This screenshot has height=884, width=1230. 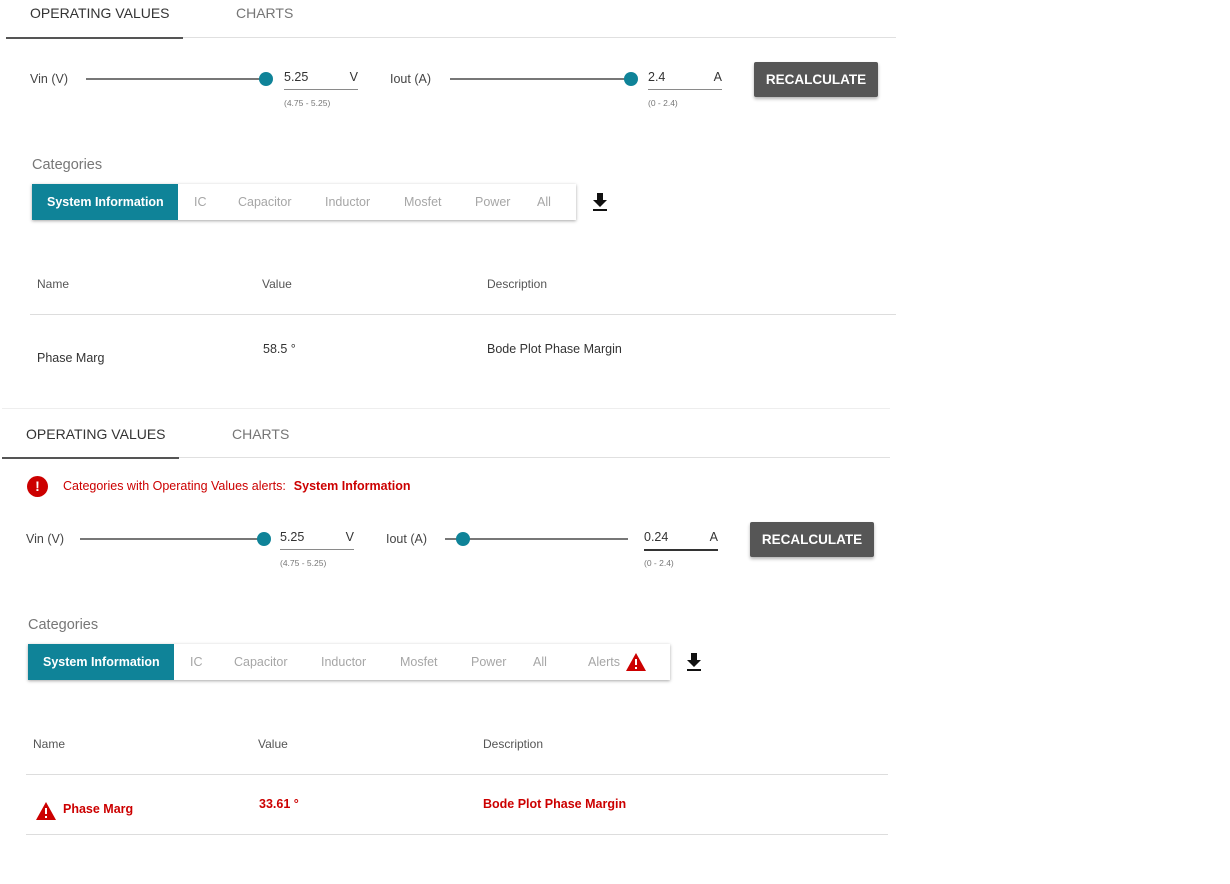 I want to click on alert-text: Categories with Operating Values alerts:, so click(x=174, y=486).